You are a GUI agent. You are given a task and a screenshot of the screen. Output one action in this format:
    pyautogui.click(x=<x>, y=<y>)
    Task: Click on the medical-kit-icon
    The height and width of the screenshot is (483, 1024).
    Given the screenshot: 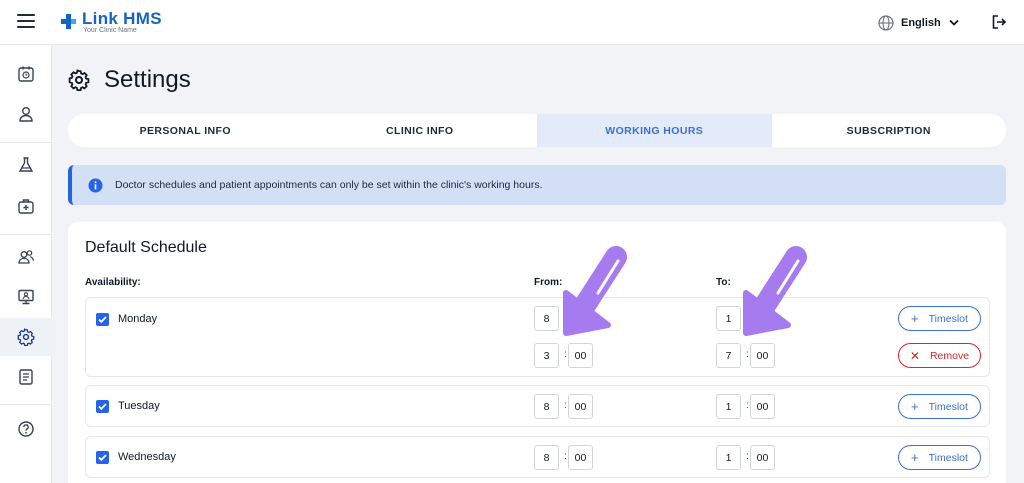 What is the action you would take?
    pyautogui.click(x=26, y=206)
    